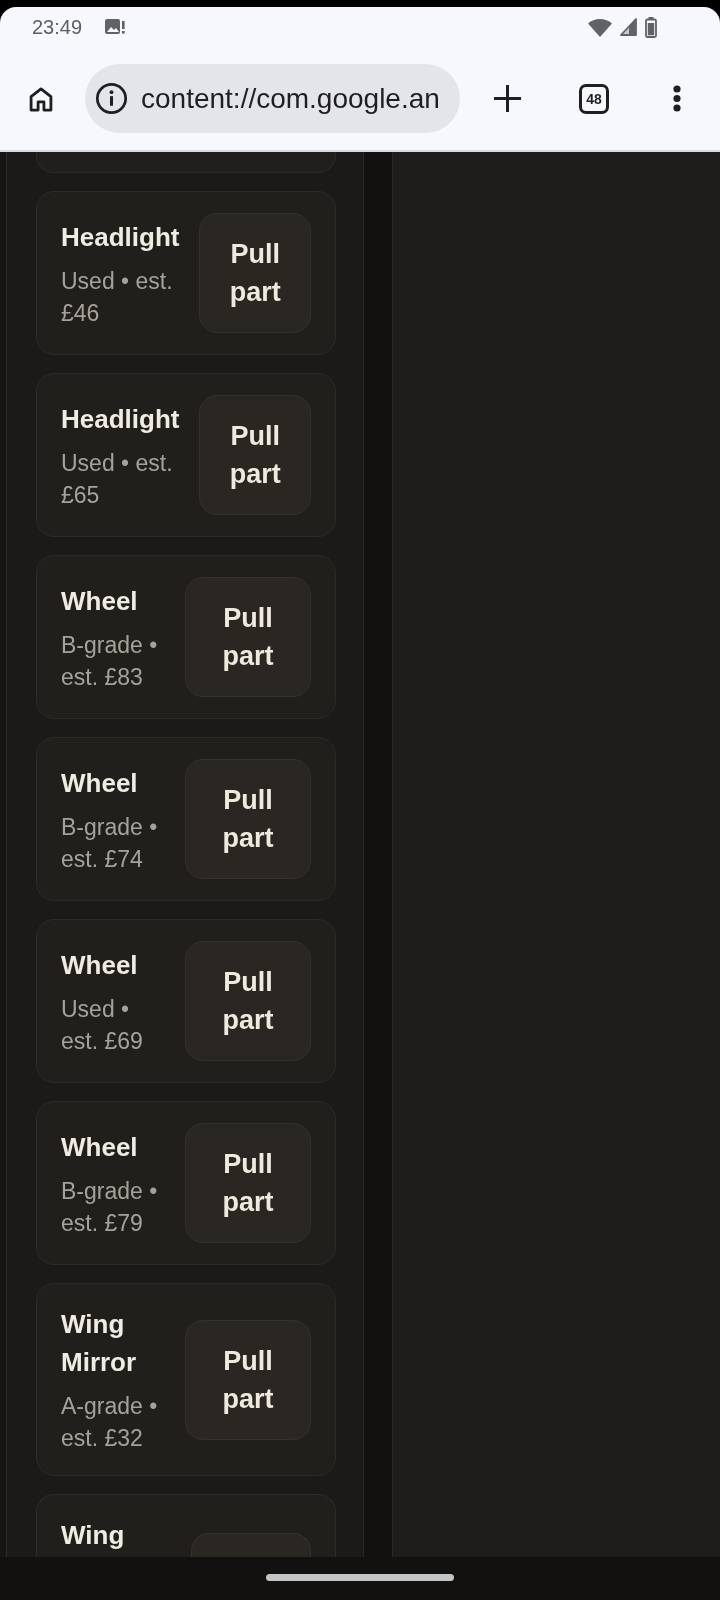 The height and width of the screenshot is (1600, 720). Describe the element at coordinates (507, 98) in the screenshot. I see `new-tab-plus-icon` at that location.